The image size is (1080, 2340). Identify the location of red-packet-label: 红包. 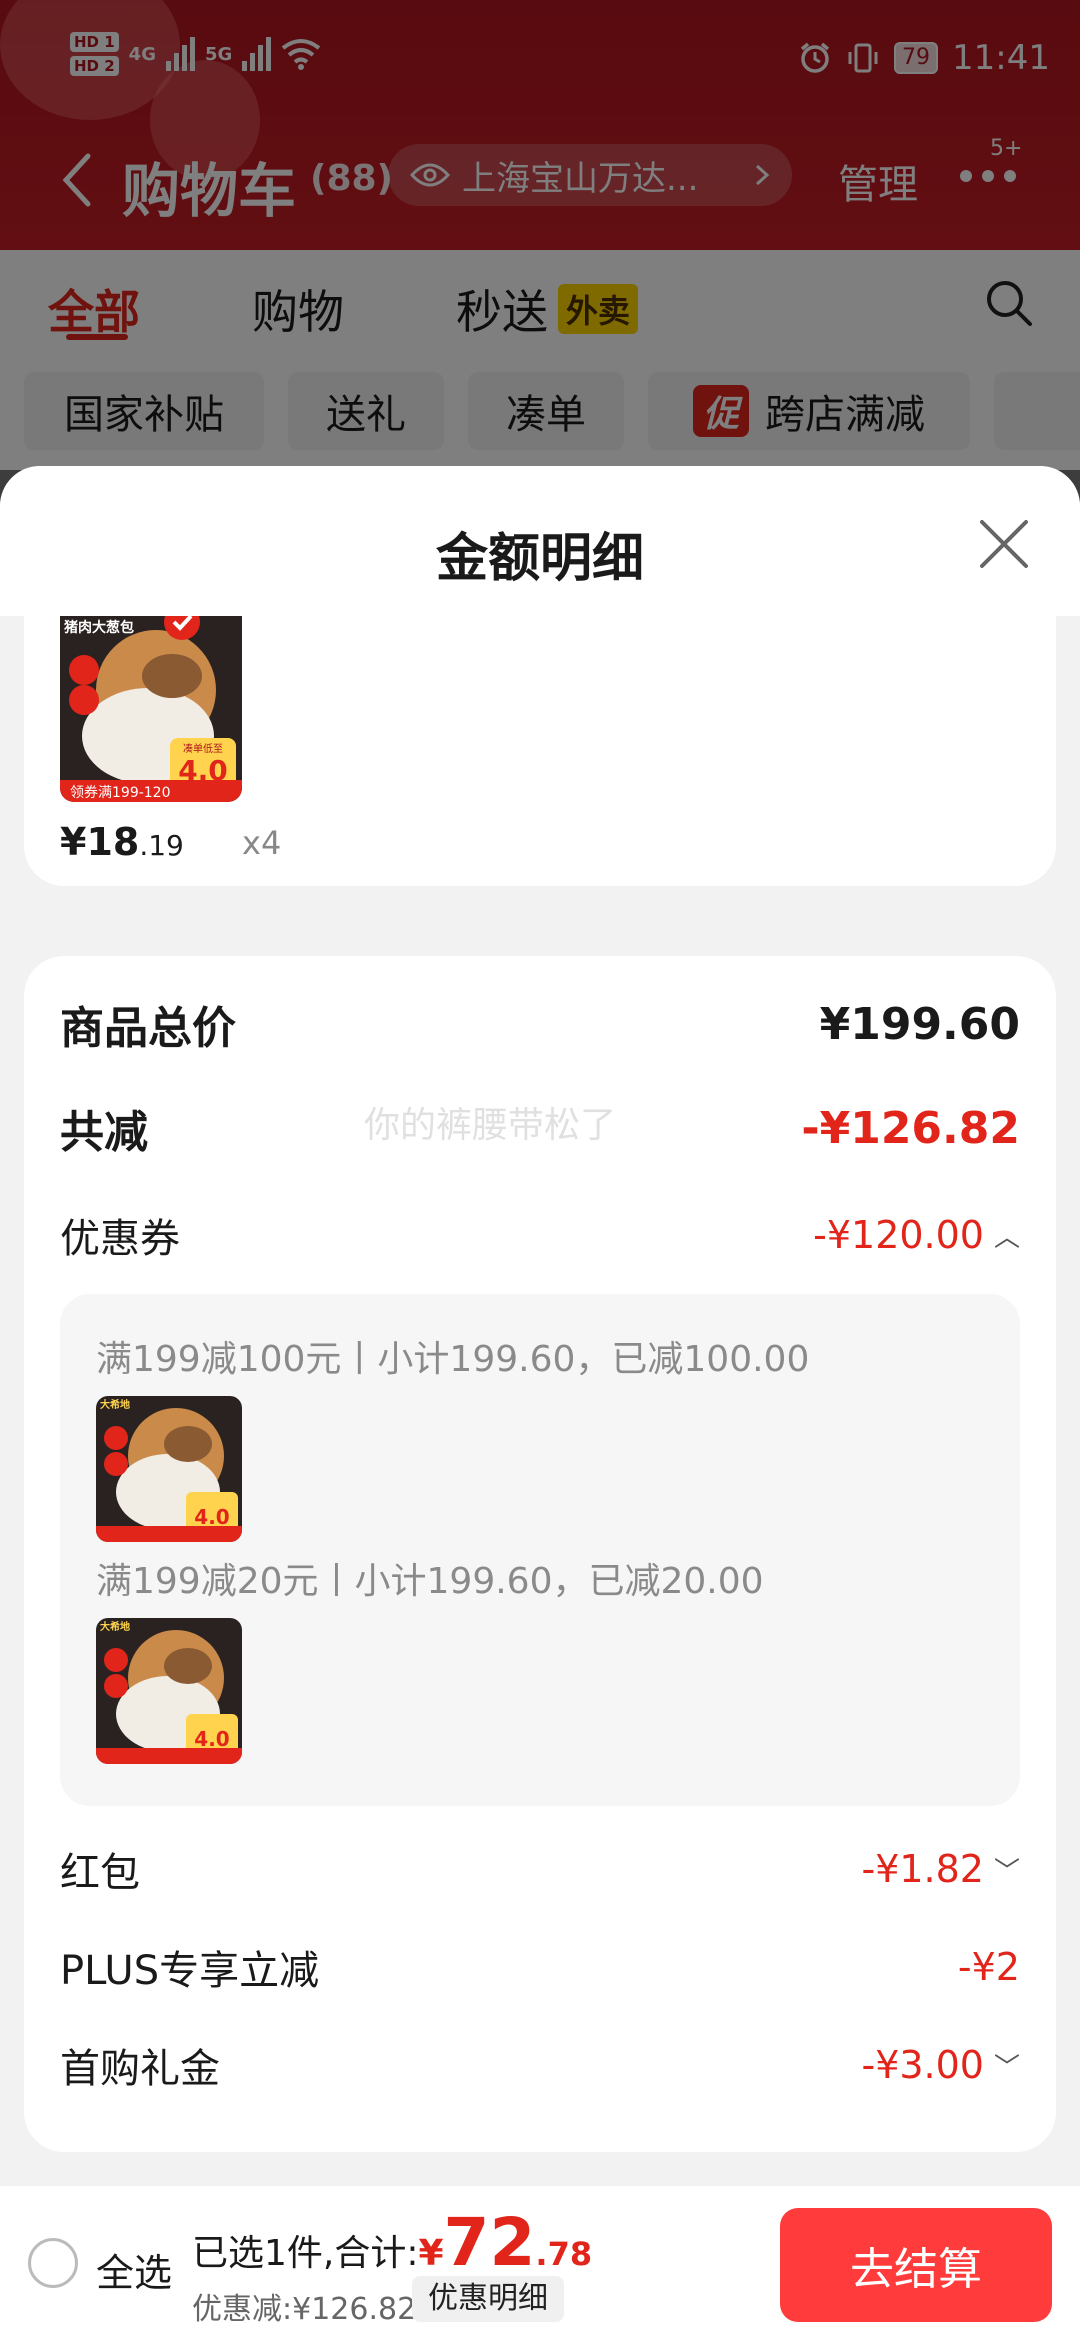
(100, 1873).